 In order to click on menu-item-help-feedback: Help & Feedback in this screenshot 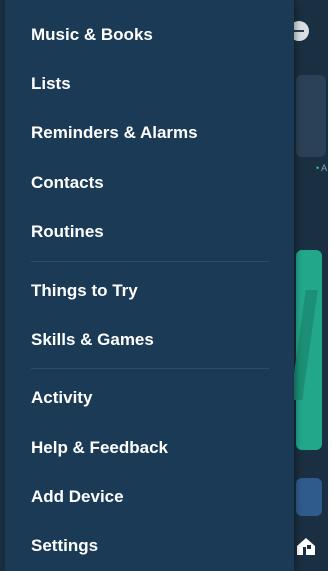, I will do `click(156, 448)`.